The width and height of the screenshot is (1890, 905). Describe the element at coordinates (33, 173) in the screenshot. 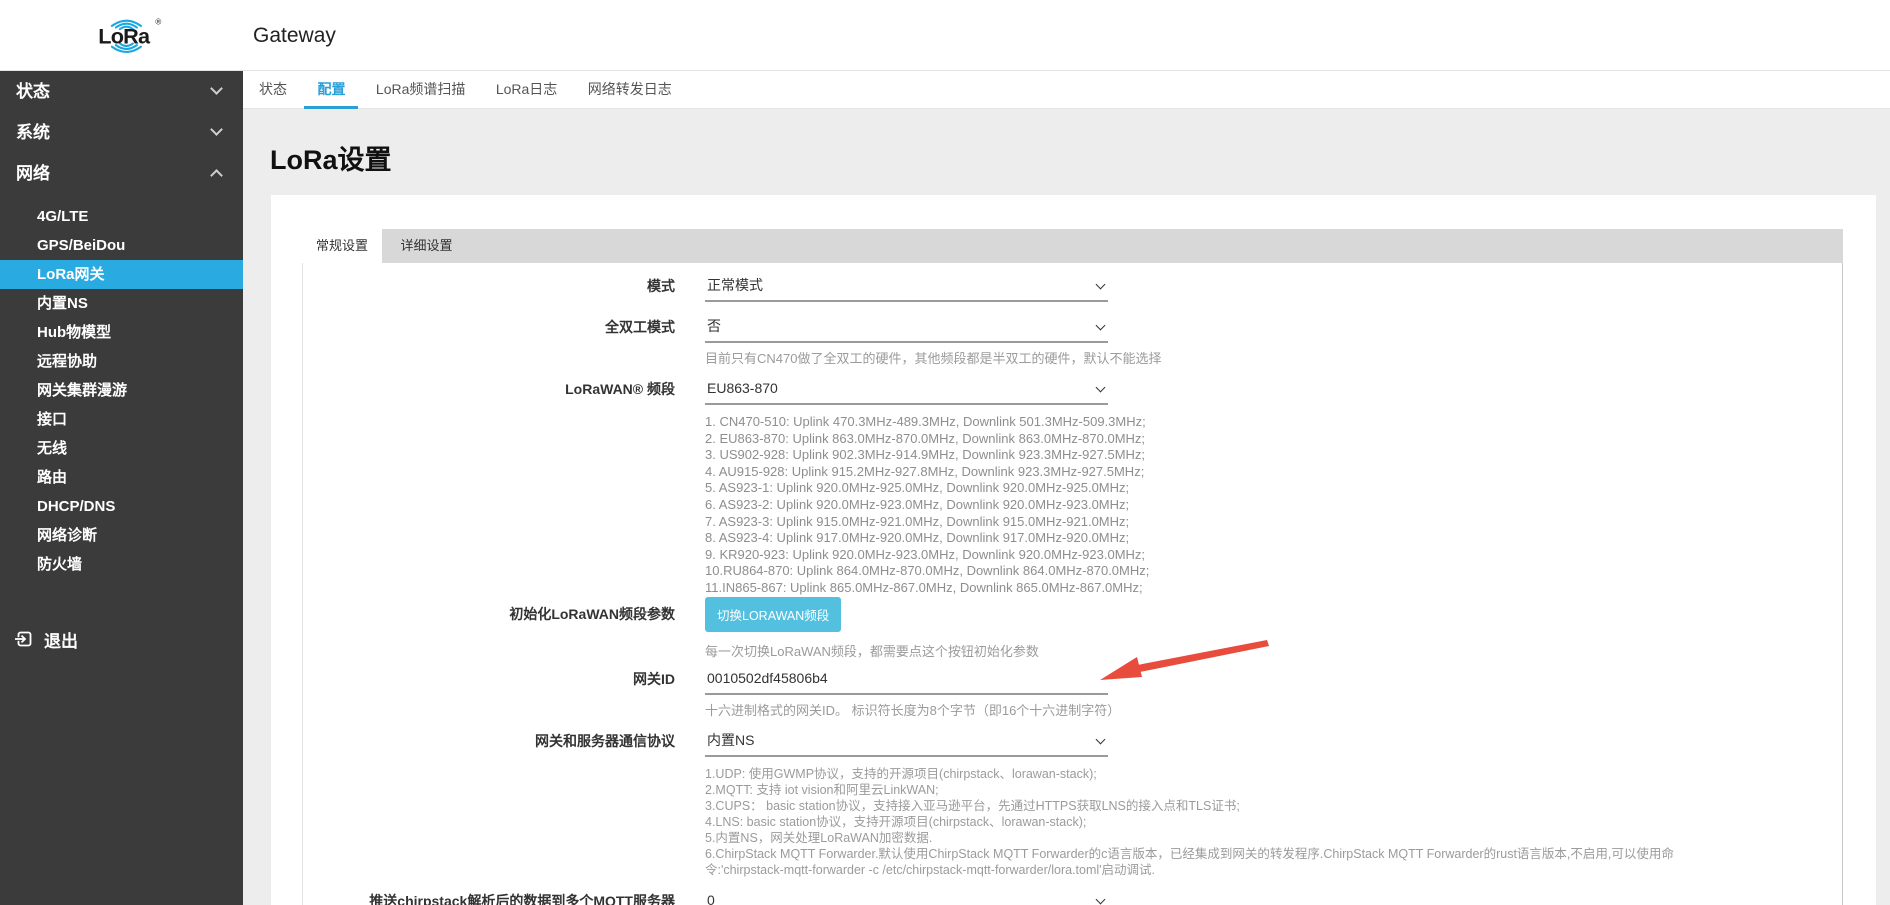

I see `sidebar-group-label: 网络` at that location.